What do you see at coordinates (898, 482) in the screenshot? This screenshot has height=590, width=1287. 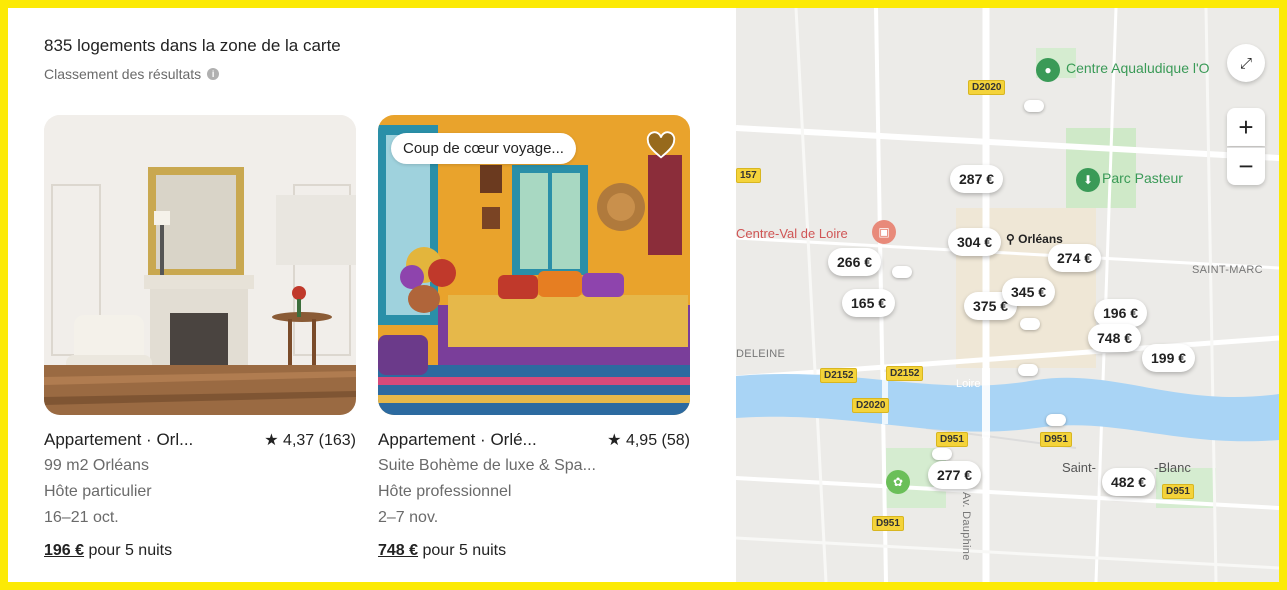 I see `garden-pin-icon: ✿` at bounding box center [898, 482].